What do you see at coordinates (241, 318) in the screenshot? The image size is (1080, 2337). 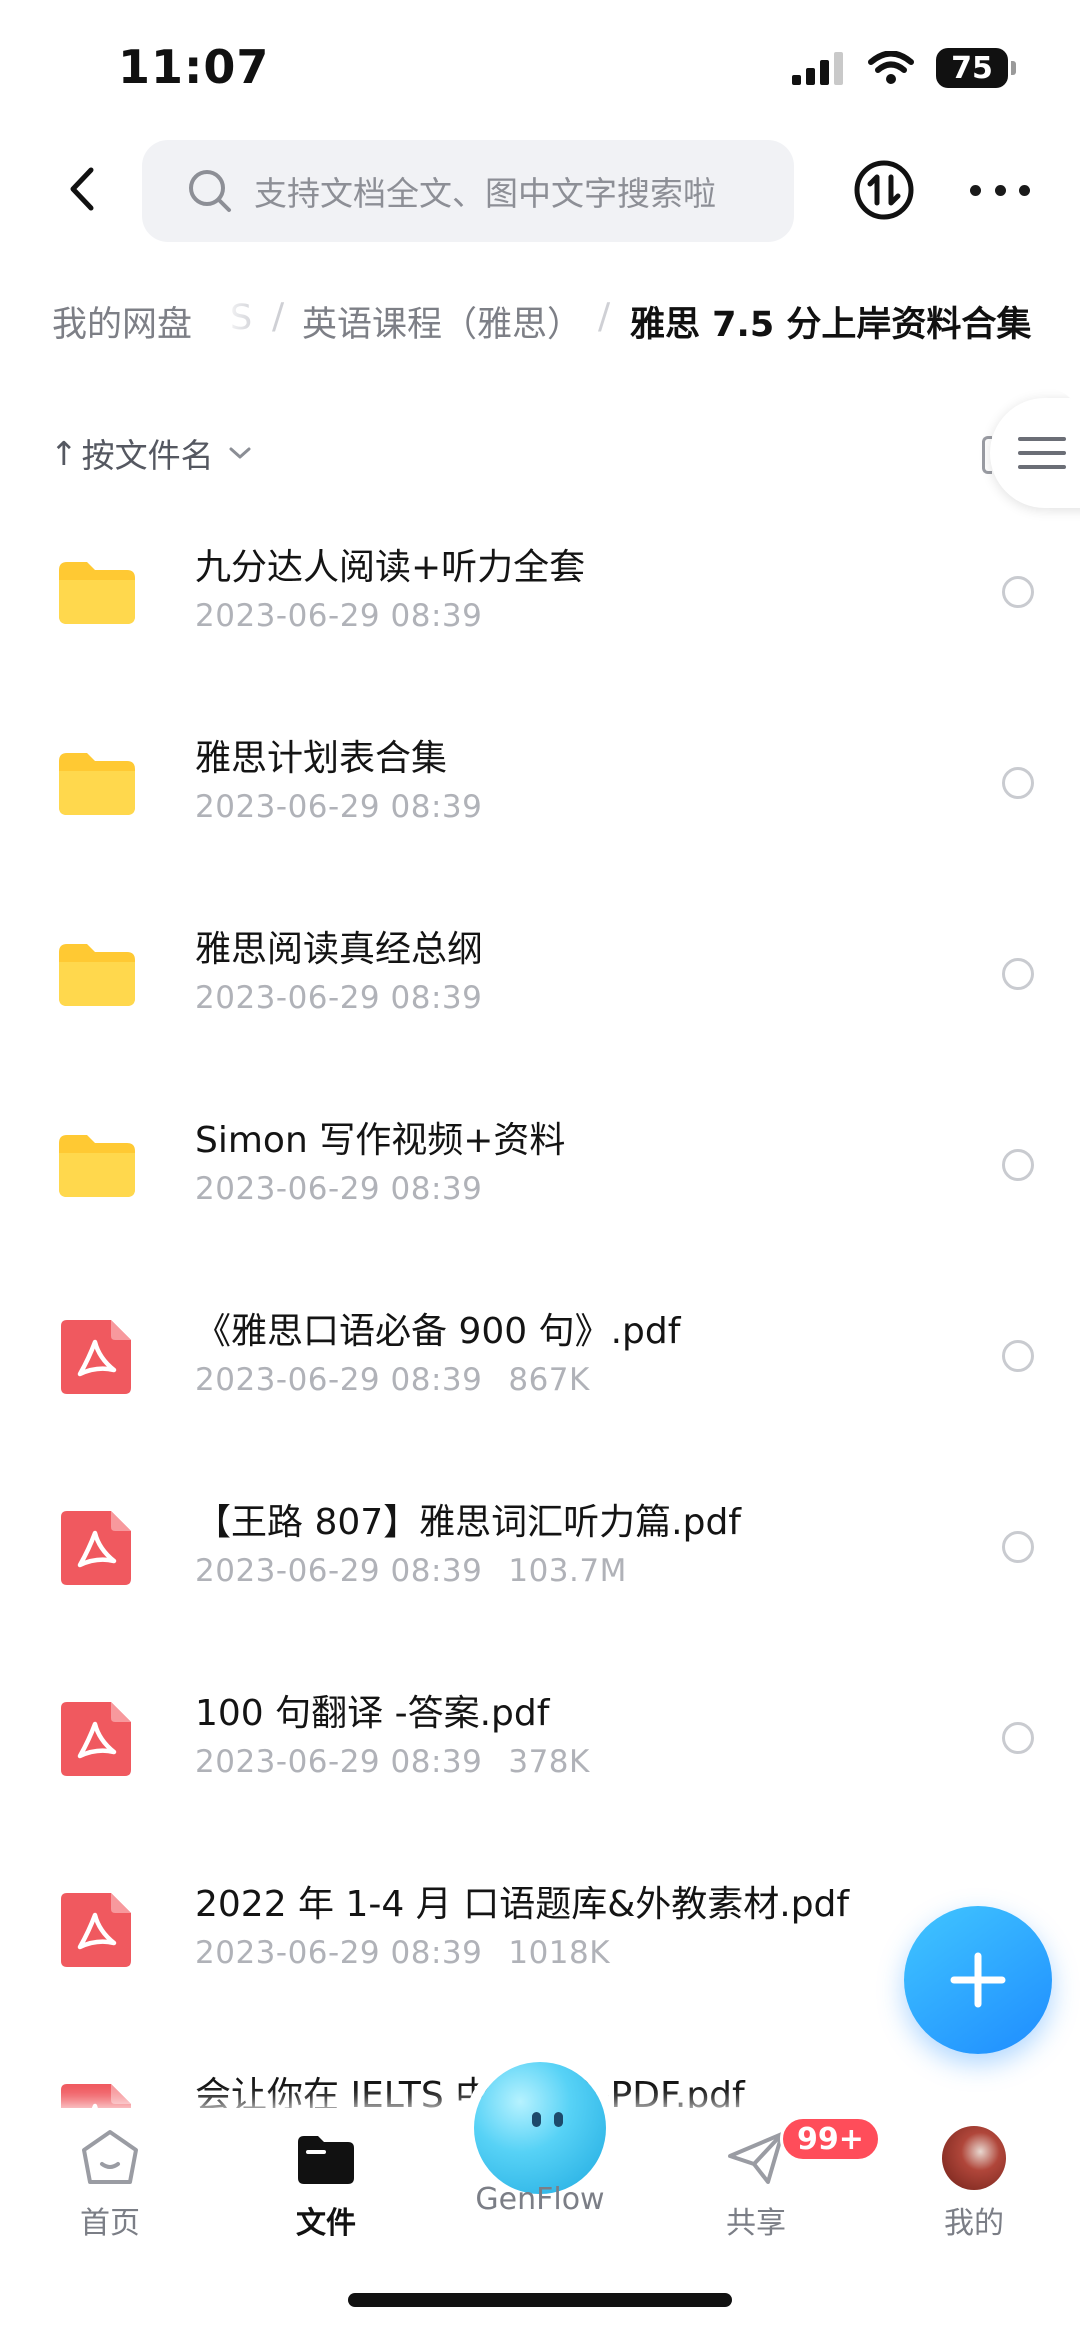 I see `breadcrumb-faded-item: S` at bounding box center [241, 318].